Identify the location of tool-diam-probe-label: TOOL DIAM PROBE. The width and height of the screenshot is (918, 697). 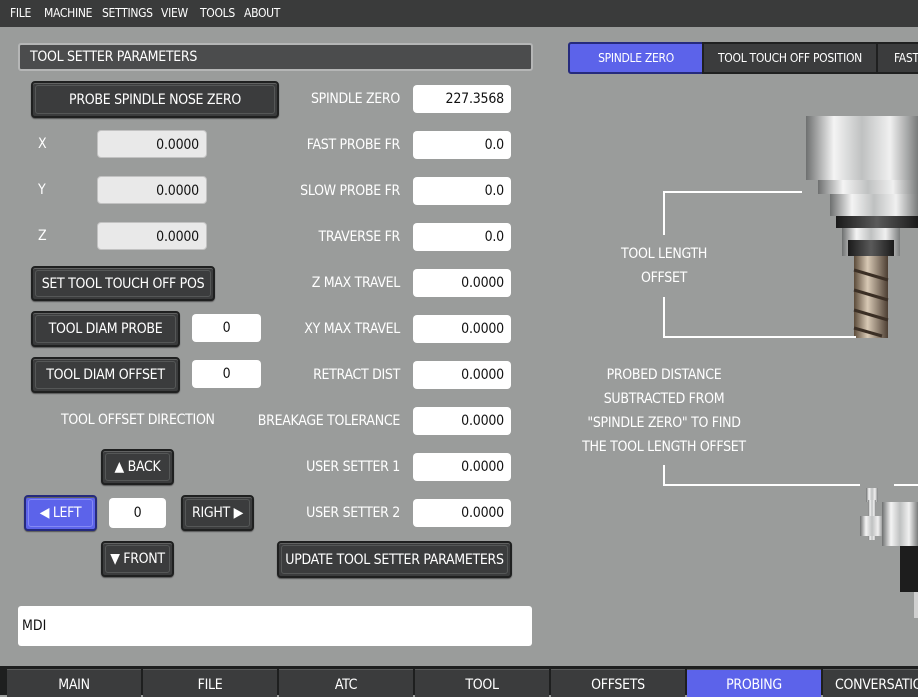
(105, 329).